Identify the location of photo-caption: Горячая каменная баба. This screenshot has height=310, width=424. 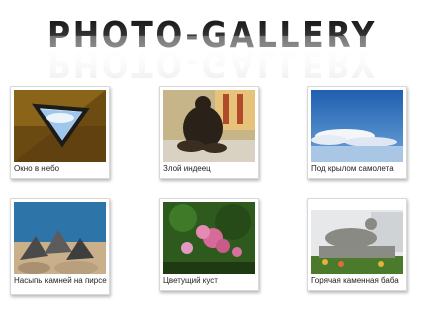
(355, 280).